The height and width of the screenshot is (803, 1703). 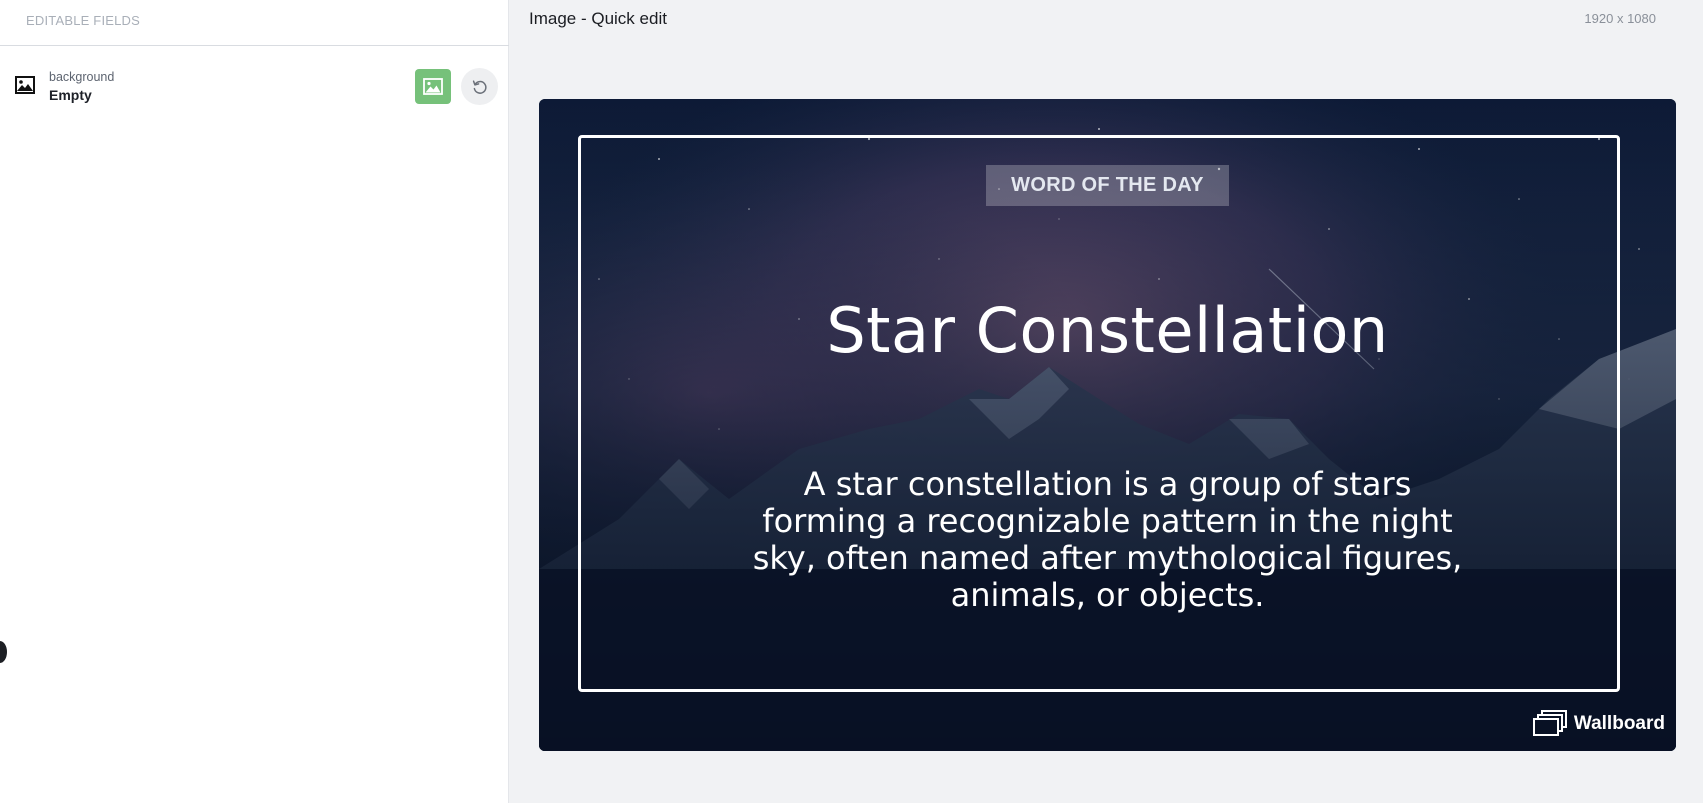 What do you see at coordinates (1549, 723) in the screenshot?
I see `wallboard-logo-icon` at bounding box center [1549, 723].